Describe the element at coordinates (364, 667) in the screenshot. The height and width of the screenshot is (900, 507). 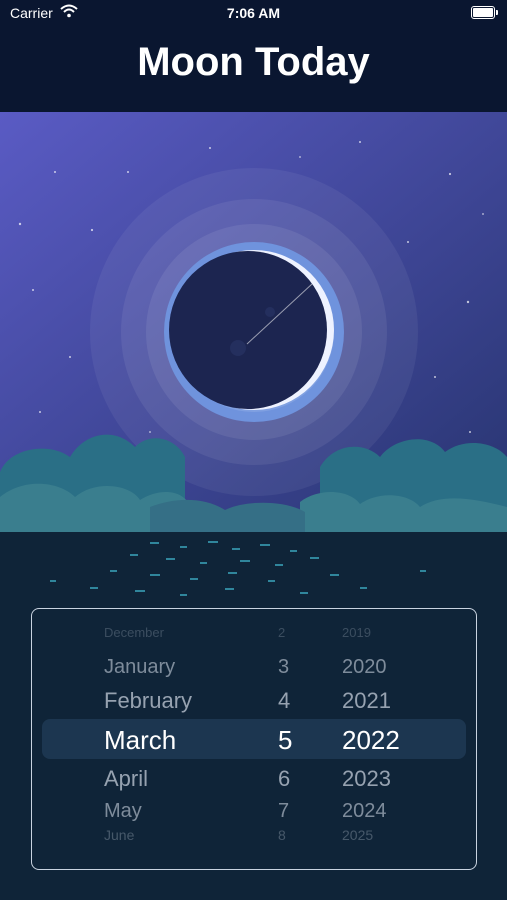
I see `picker-year: 2020` at that location.